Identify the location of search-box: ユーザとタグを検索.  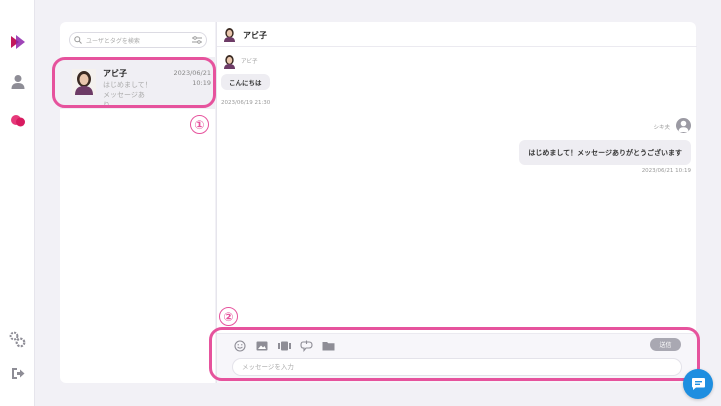
(138, 40).